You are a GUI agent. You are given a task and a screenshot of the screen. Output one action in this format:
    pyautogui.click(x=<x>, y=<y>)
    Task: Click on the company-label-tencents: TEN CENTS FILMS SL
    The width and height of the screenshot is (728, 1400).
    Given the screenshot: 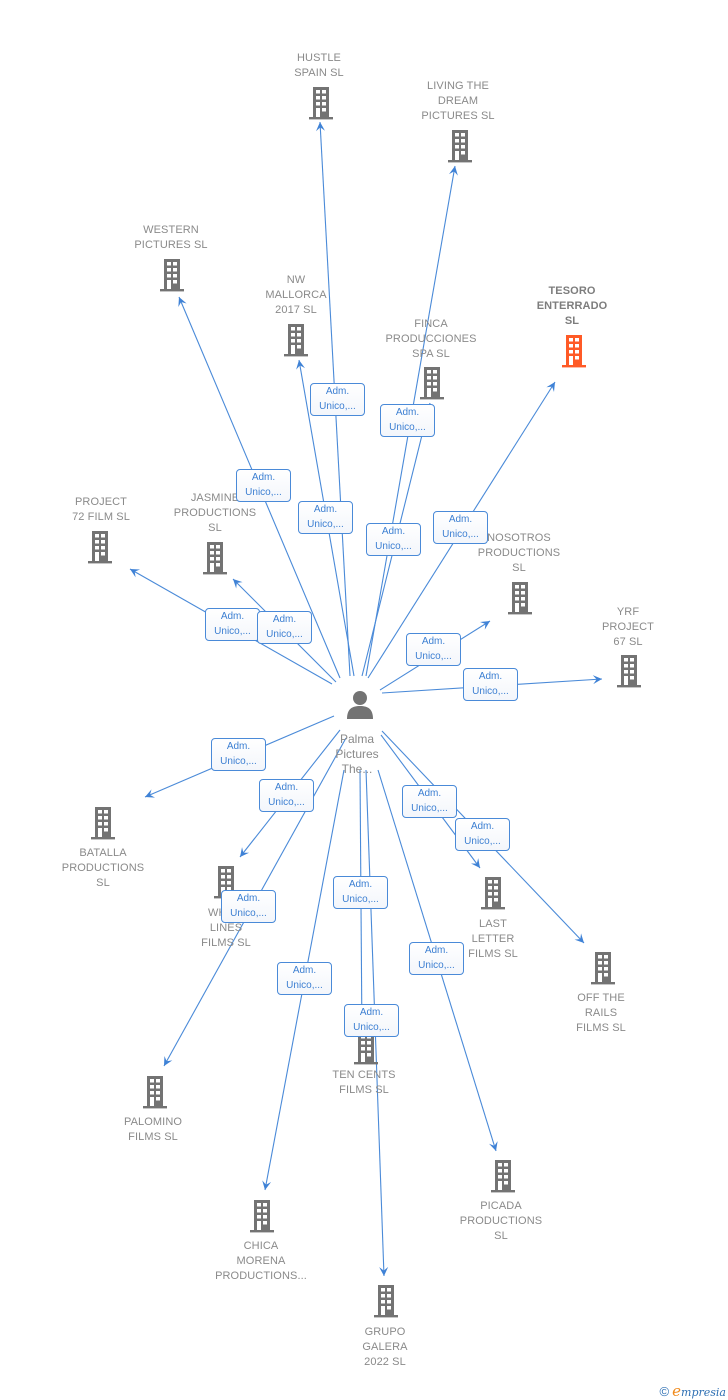 What is the action you would take?
    pyautogui.click(x=364, y=1083)
    